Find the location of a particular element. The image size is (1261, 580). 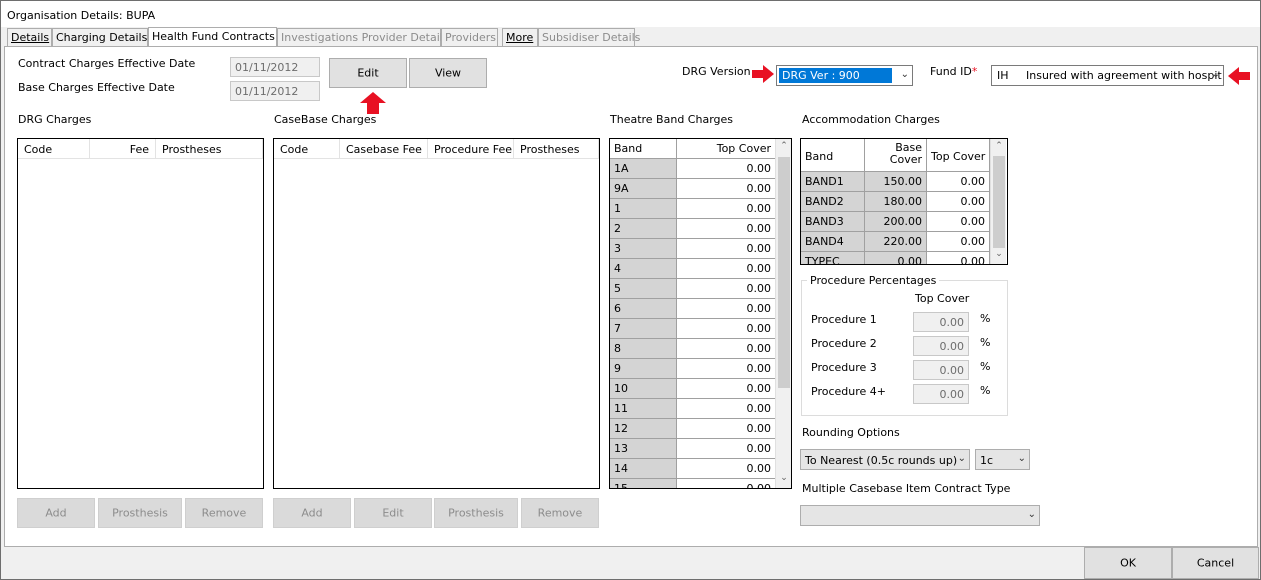

tab-investigations-provider-details: Investigations Provider Details is located at coordinates (363, 37).